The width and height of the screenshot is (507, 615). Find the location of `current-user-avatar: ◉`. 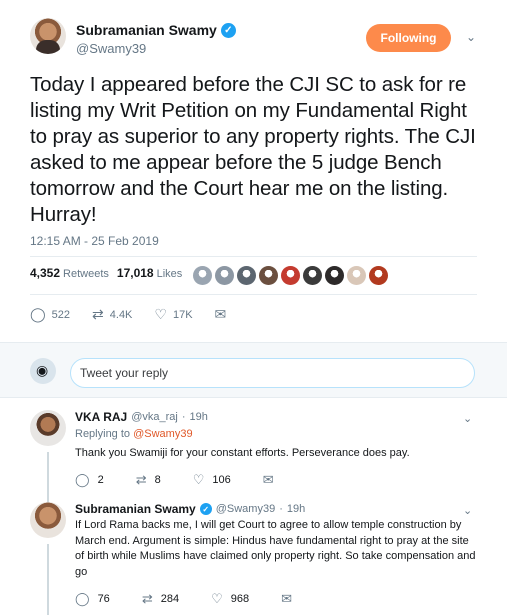

current-user-avatar: ◉ is located at coordinates (43, 371).